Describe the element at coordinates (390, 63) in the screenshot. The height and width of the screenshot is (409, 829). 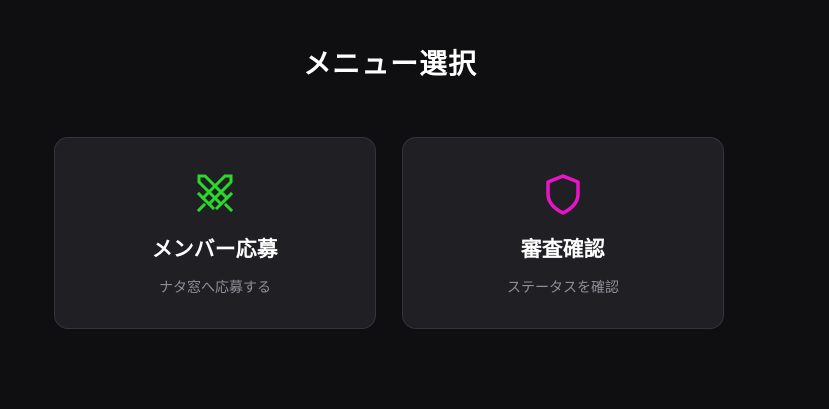
I see `page-title: メニュー選択` at that location.